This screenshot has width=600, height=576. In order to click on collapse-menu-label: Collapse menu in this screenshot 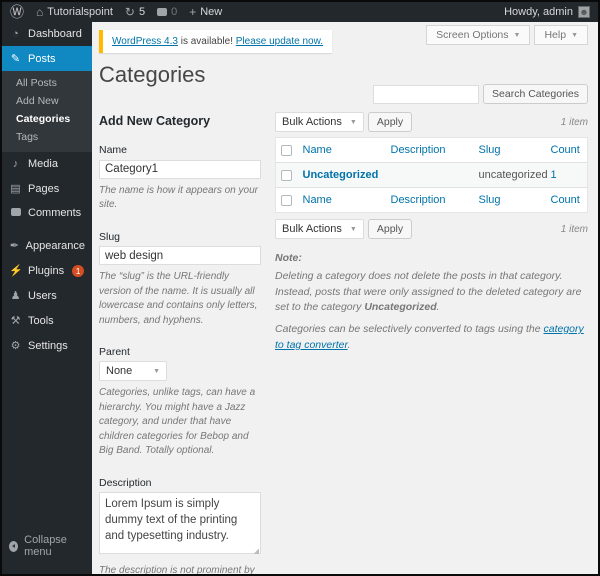, I will do `click(45, 546)`.